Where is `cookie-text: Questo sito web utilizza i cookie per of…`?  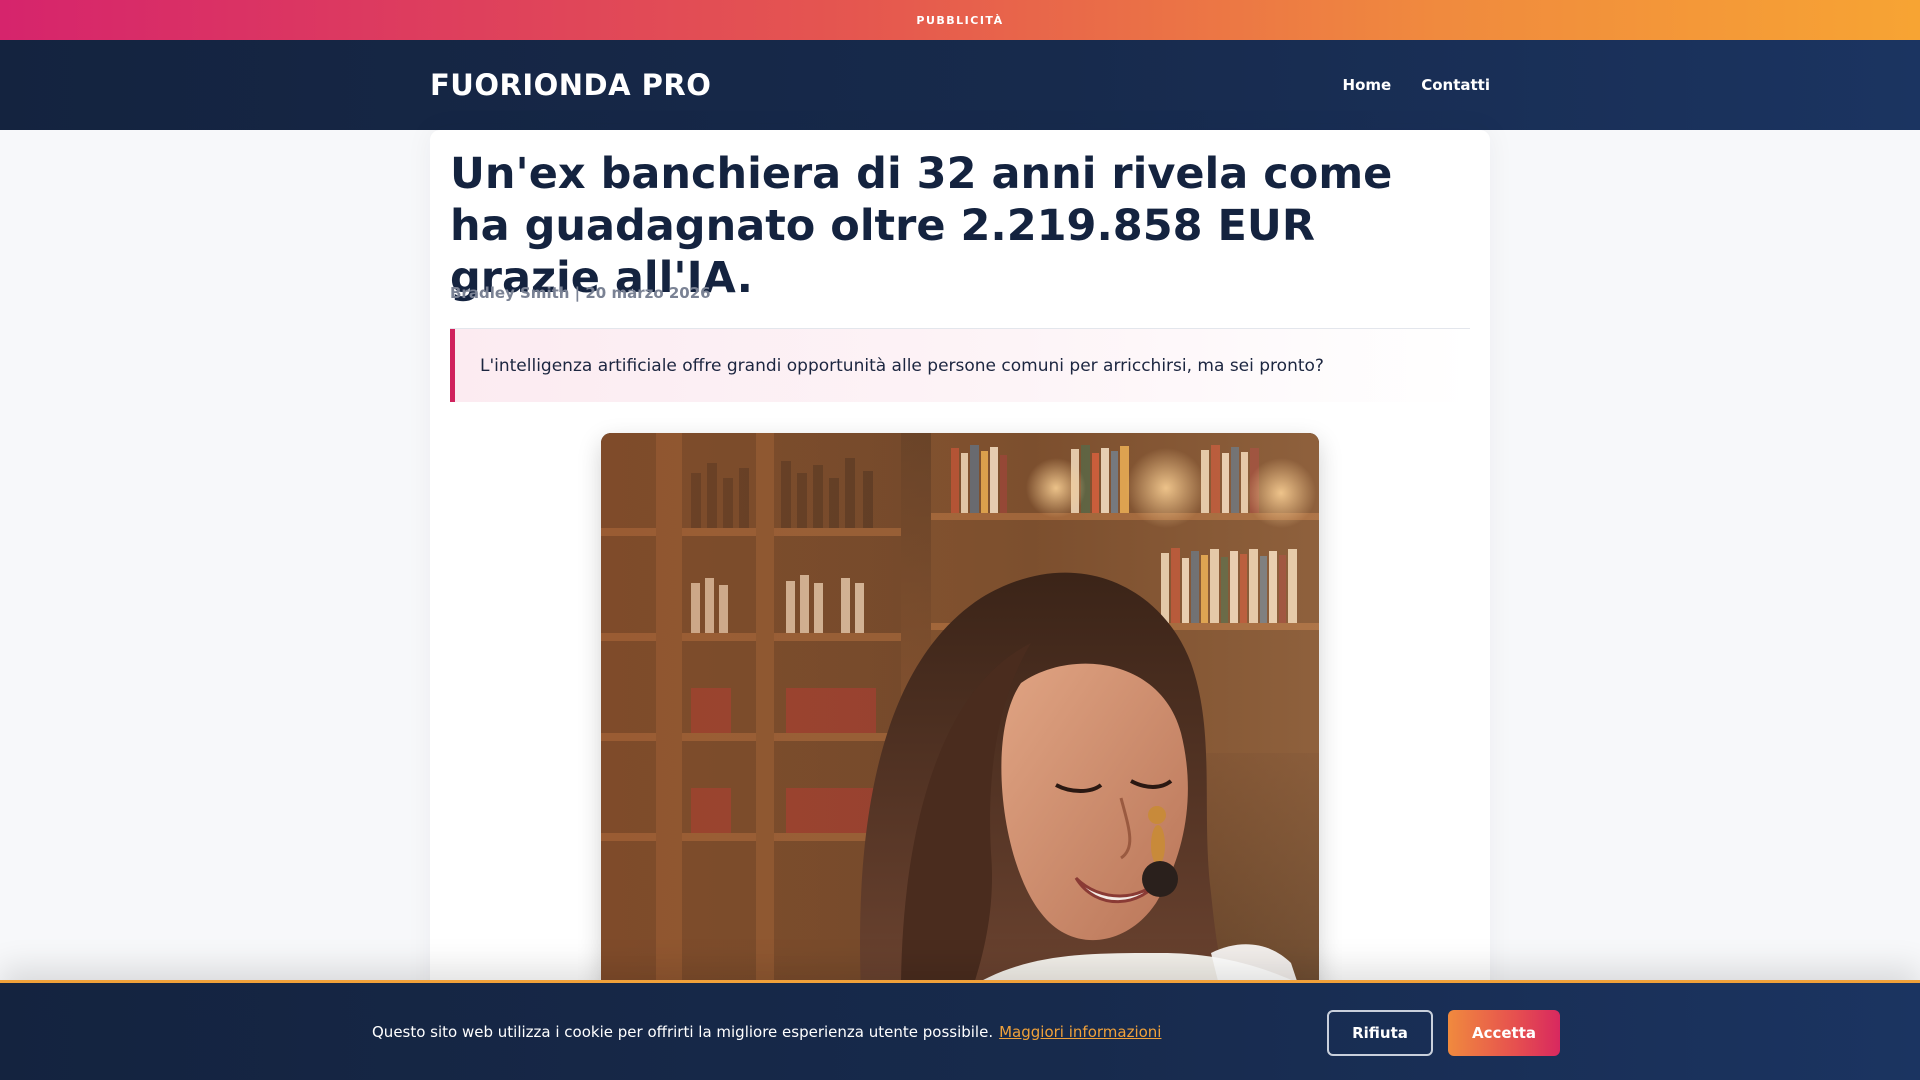
cookie-text: Questo sito web utilizza i cookie per of… is located at coordinates (683, 1031).